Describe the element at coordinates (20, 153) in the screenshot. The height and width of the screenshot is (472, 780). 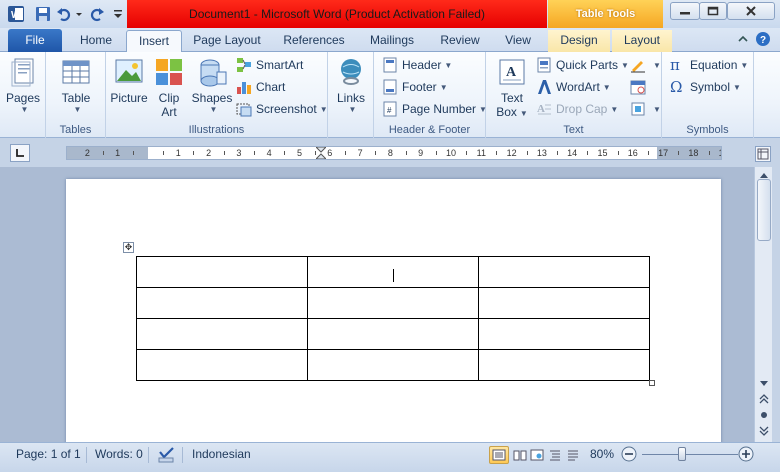
I see `tab-selector` at that location.